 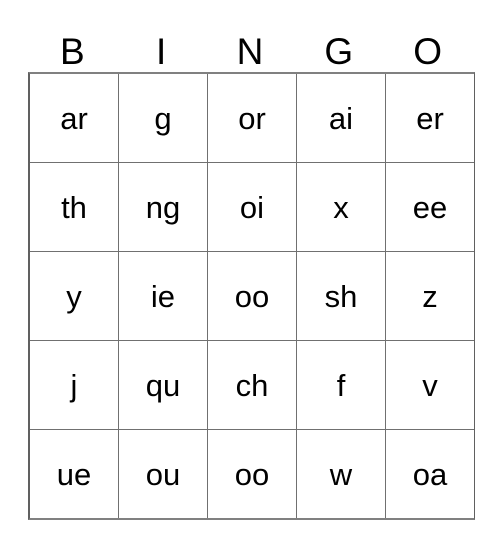 What do you see at coordinates (74, 207) in the screenshot?
I see `bingo-cell-r2c1: th` at bounding box center [74, 207].